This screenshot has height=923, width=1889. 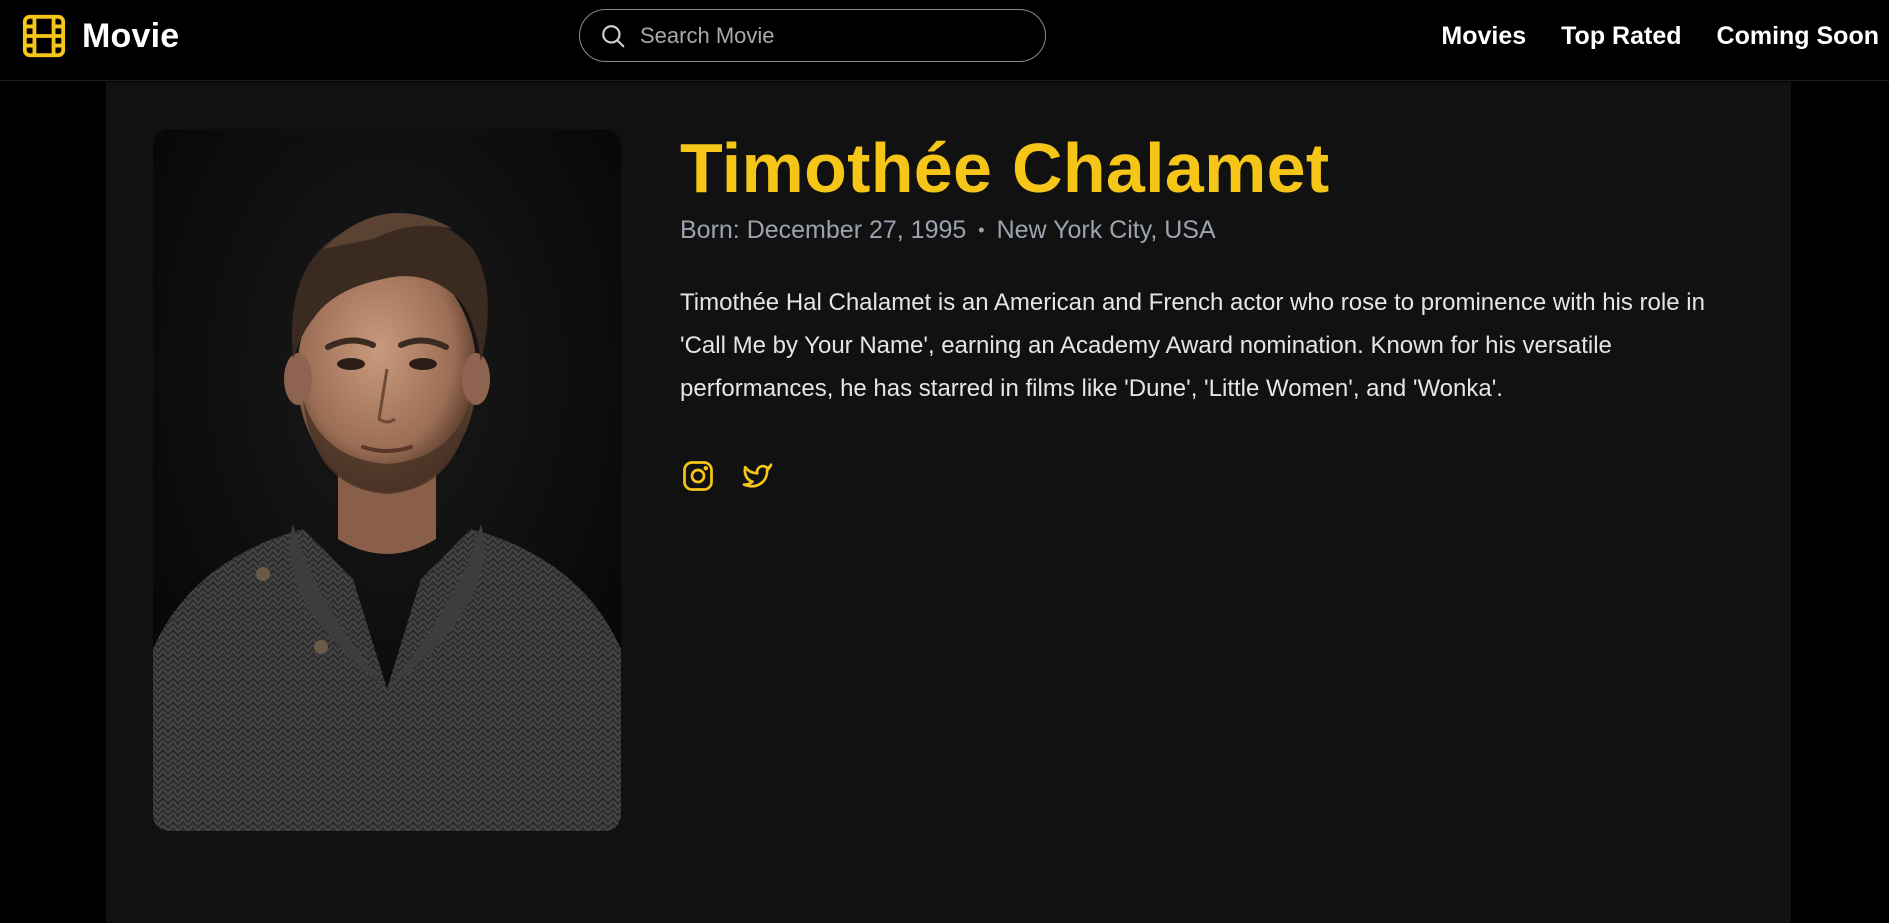 What do you see at coordinates (1005, 168) in the screenshot?
I see `actor-name: Timothée Chalamet` at bounding box center [1005, 168].